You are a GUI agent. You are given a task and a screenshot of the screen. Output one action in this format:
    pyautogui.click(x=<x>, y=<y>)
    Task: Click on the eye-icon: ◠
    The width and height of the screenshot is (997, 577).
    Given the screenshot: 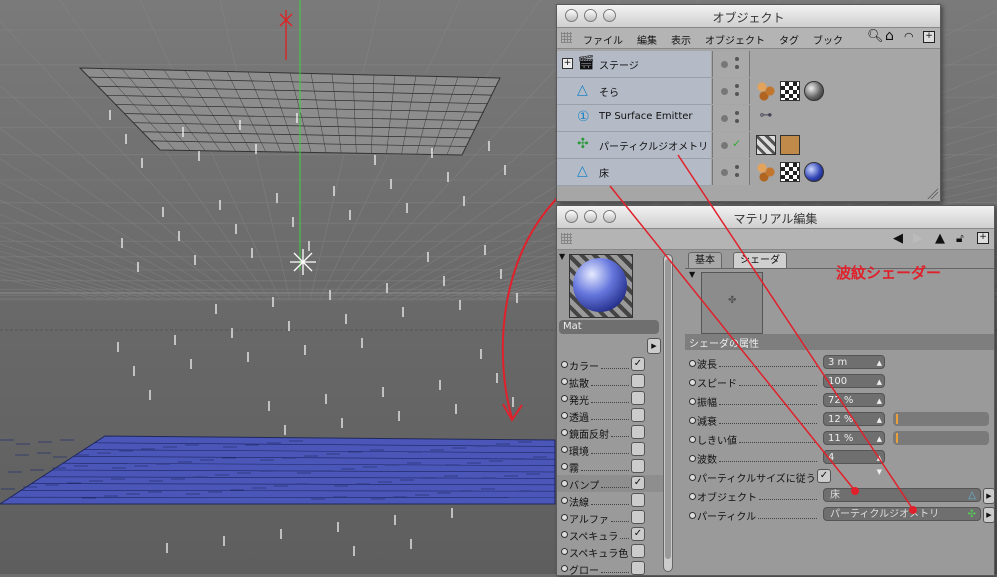 What is the action you would take?
    pyautogui.click(x=909, y=36)
    